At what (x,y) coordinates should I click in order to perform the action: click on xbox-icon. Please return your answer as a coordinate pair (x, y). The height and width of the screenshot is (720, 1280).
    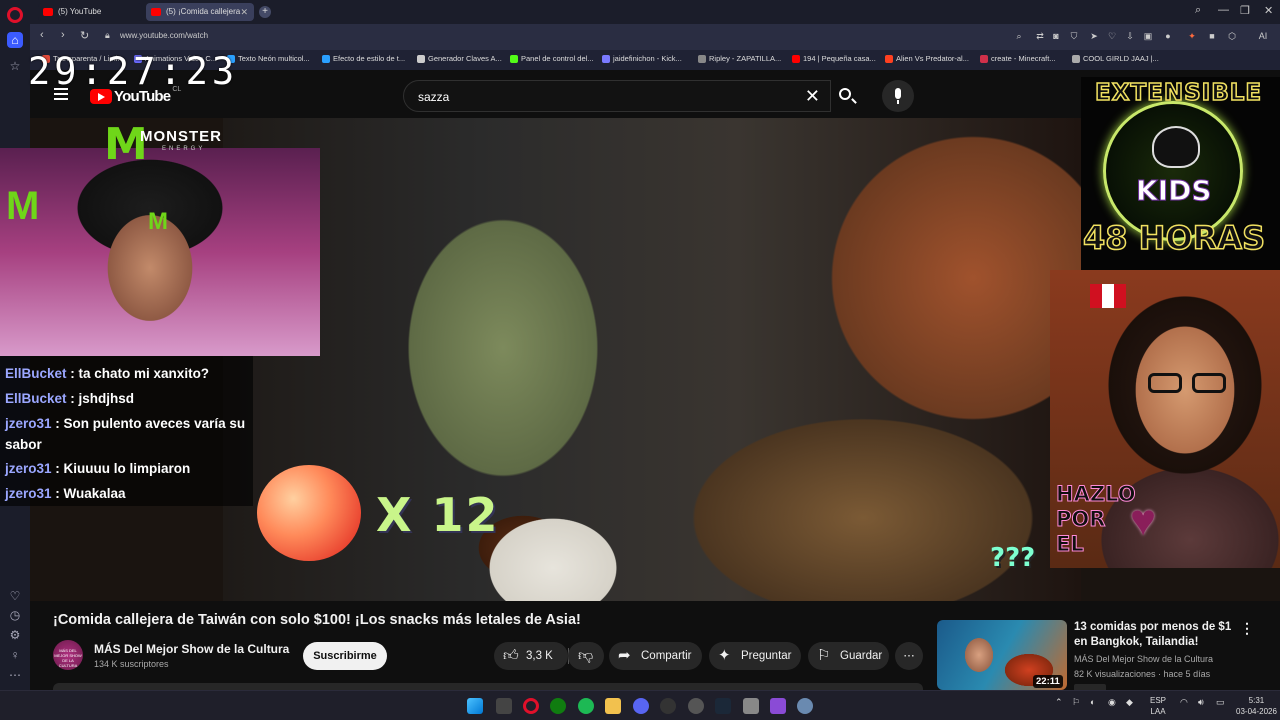
    Looking at the image, I should click on (558, 706).